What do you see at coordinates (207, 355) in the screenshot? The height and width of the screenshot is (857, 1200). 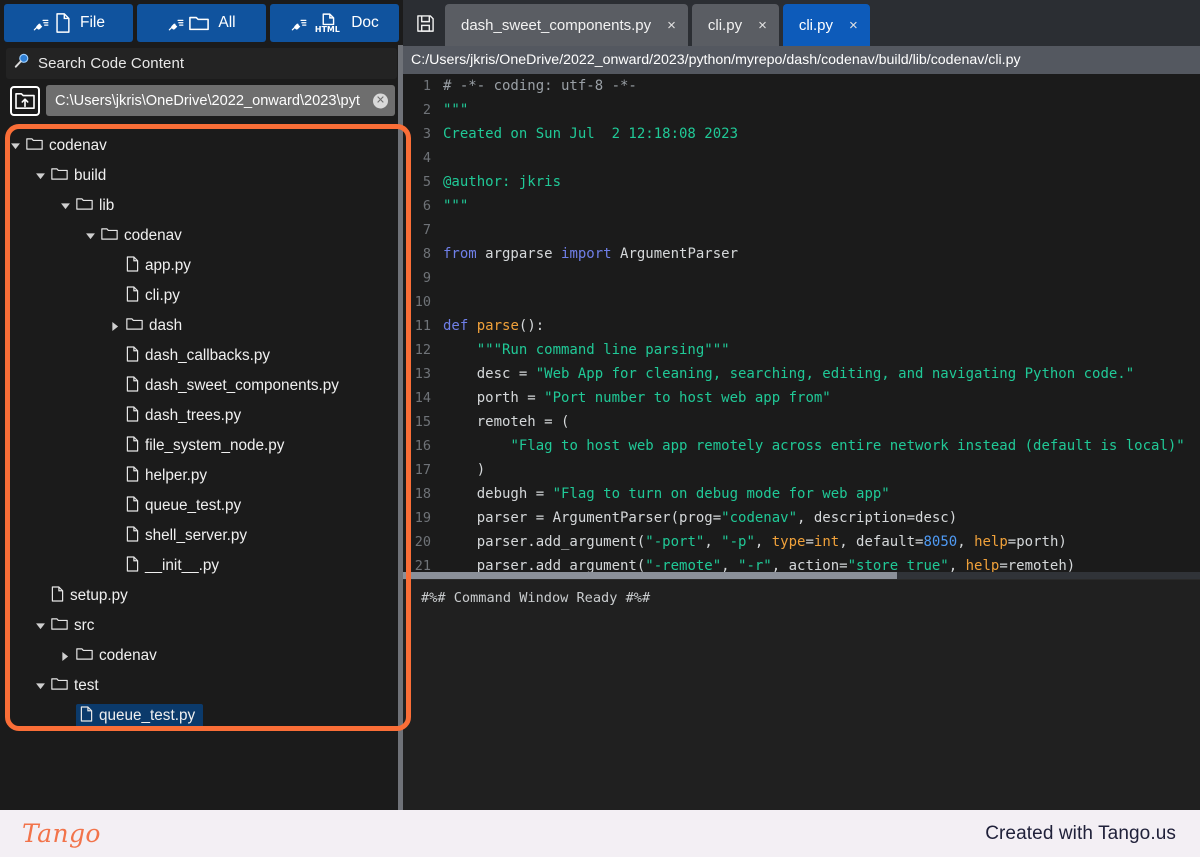 I see `tree-node-label: dash_callbacks.py` at bounding box center [207, 355].